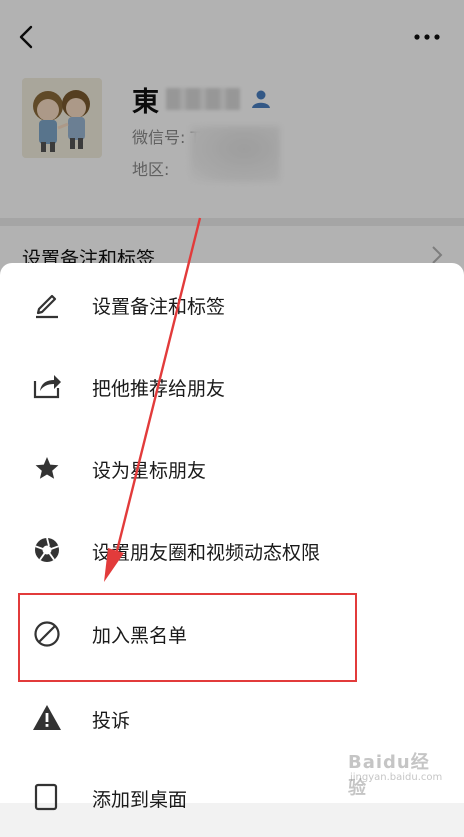 The width and height of the screenshot is (464, 837). What do you see at coordinates (140, 800) in the screenshot?
I see `menu-label: 添加到桌面` at bounding box center [140, 800].